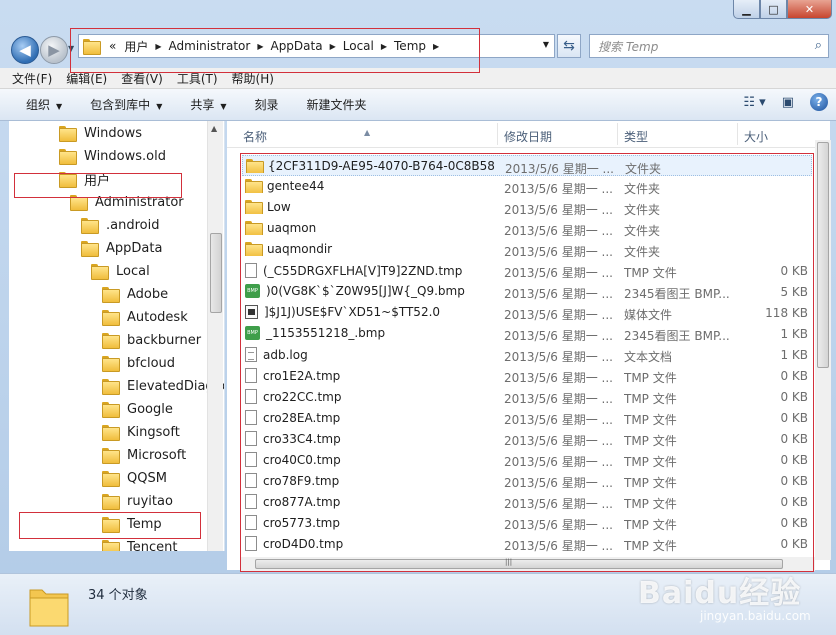  I want to click on tree-item: bfcloud, so click(138, 363).